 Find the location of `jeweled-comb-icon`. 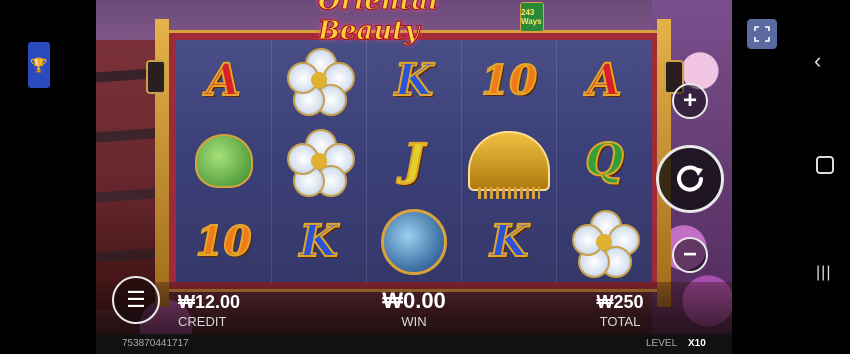

jeweled-comb-icon is located at coordinates (509, 164).